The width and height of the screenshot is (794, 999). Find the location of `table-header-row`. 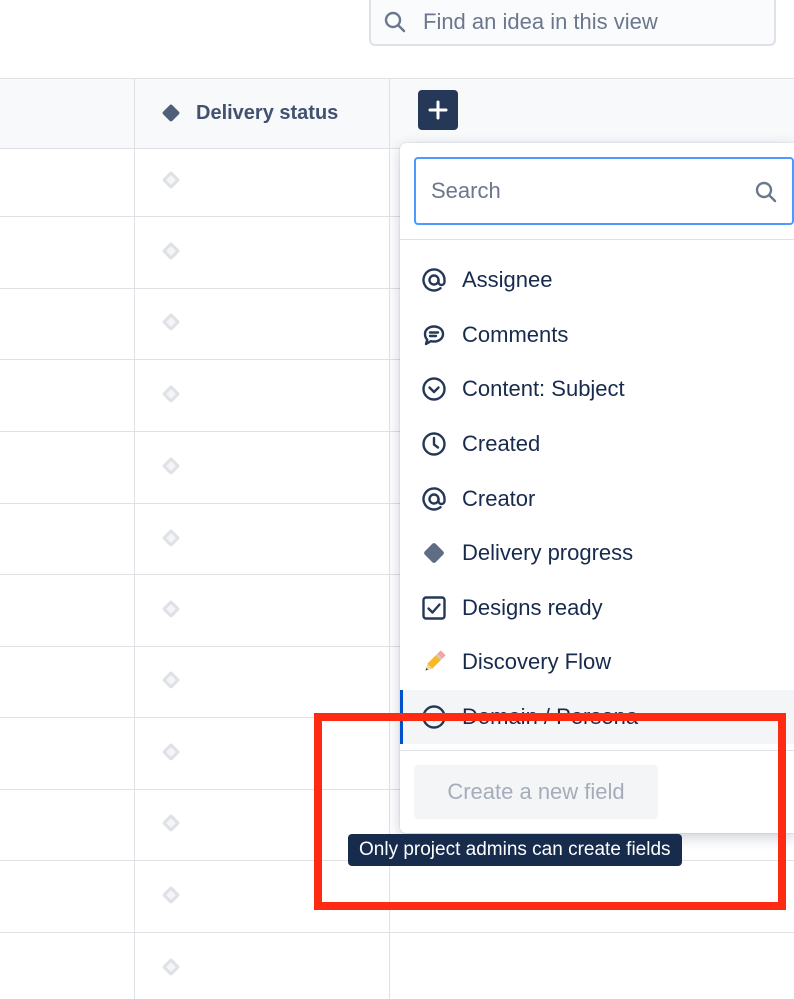

table-header-row is located at coordinates (397, 113).